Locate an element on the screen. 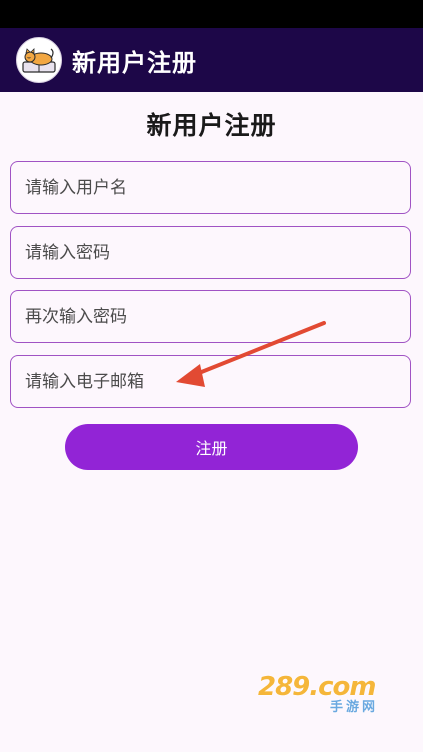 This screenshot has width=423, height=752. confirm-password-input is located at coordinates (210, 316).